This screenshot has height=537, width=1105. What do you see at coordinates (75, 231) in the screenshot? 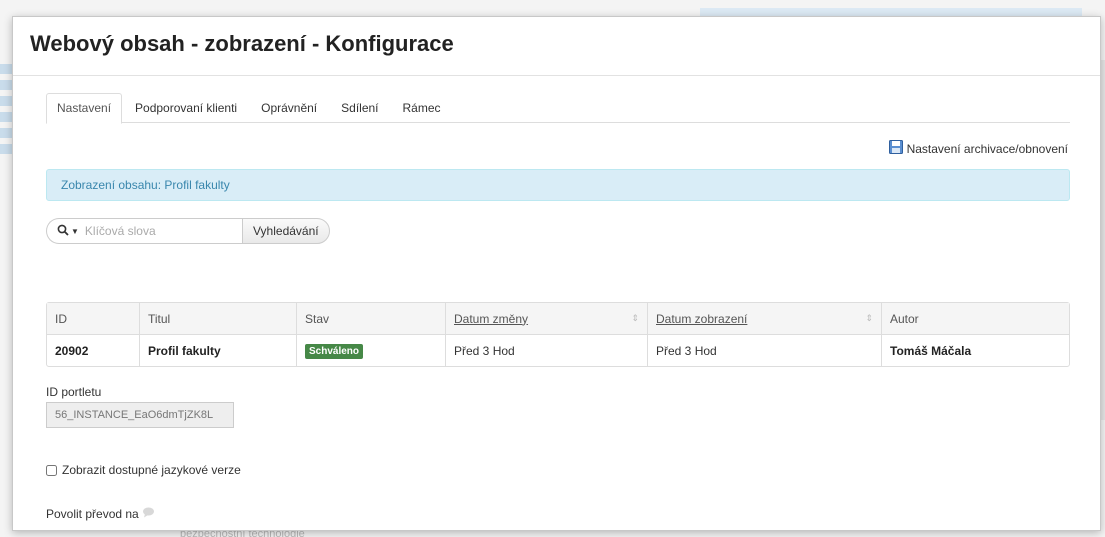
I see `chevron-down-icon: ▼` at bounding box center [75, 231].